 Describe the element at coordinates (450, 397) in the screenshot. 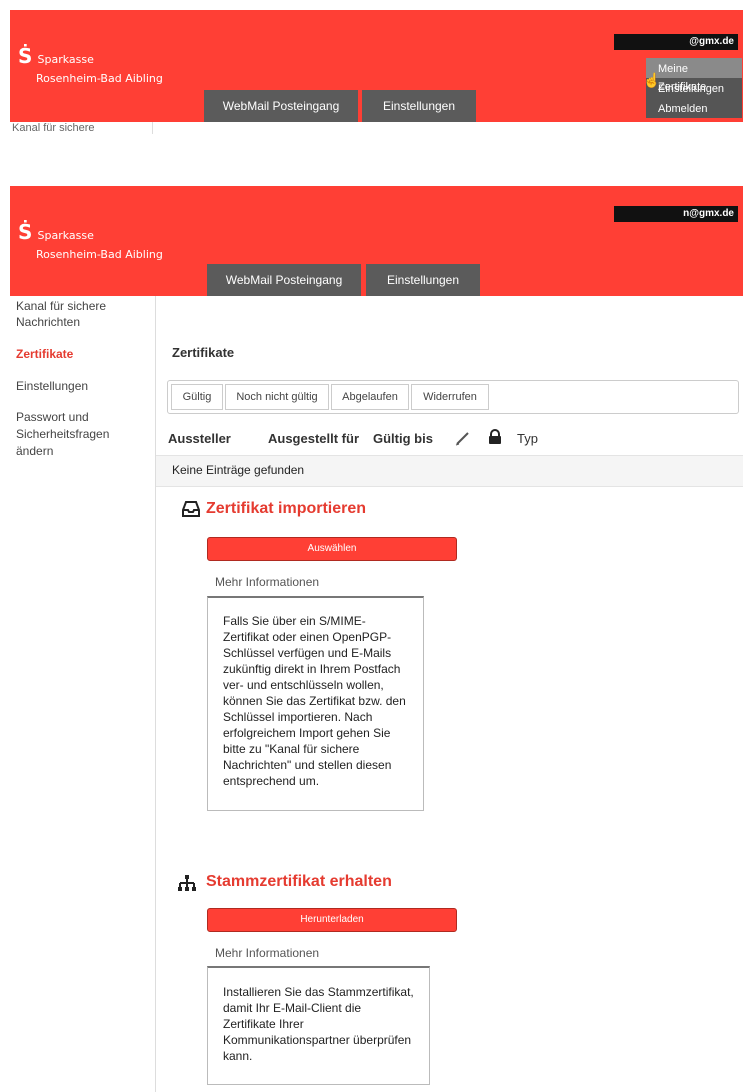

I see `filter-revoked: Widerrufen` at that location.